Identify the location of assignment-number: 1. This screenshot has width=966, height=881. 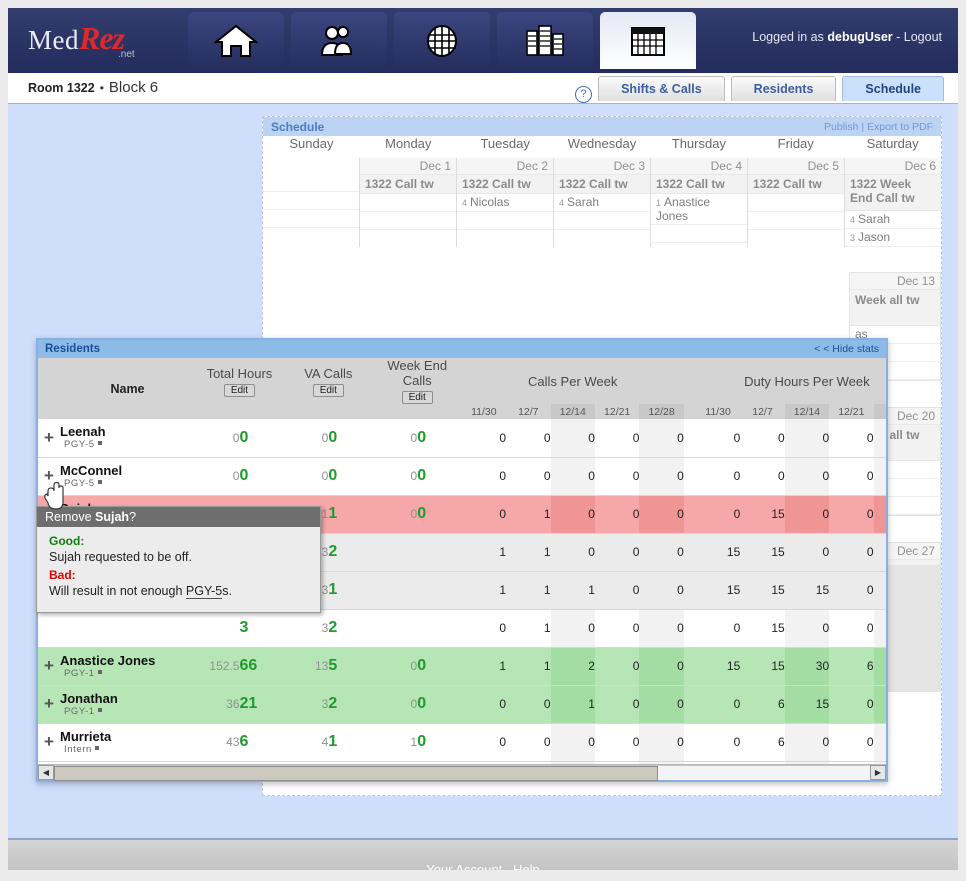
(659, 203).